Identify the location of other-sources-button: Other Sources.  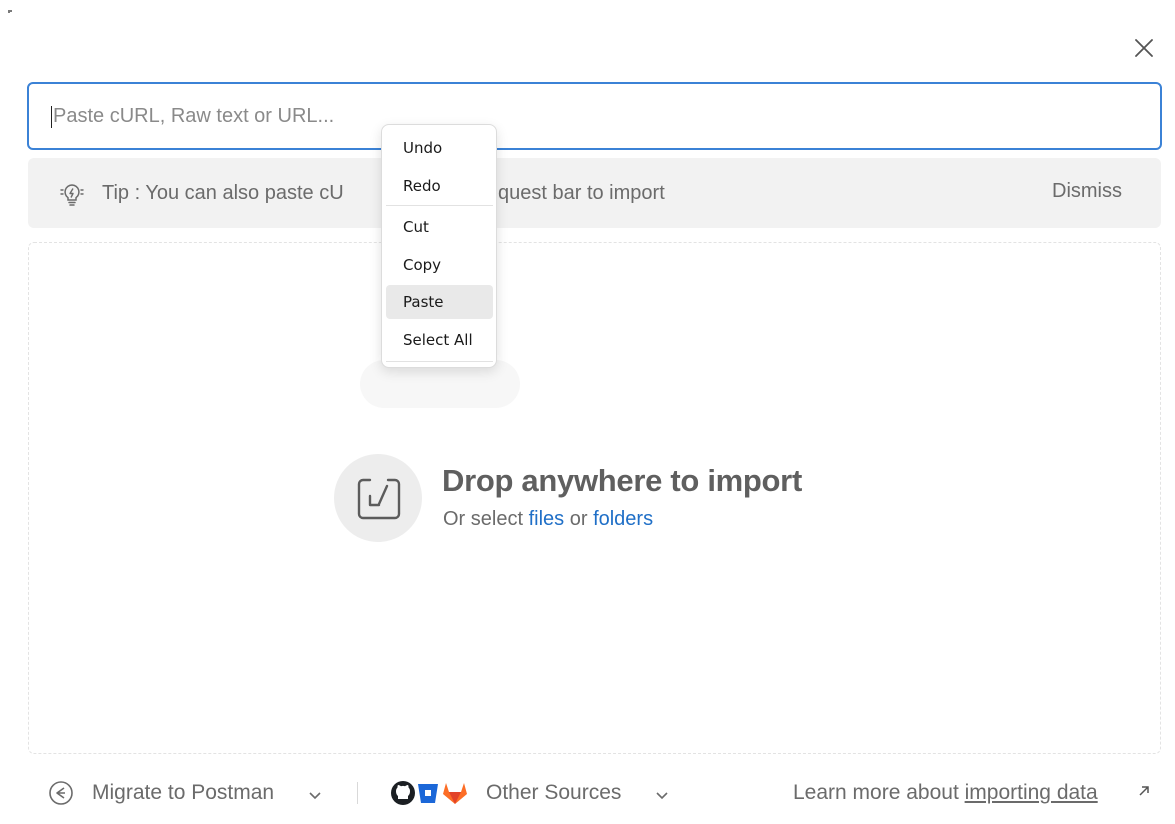
(553, 793).